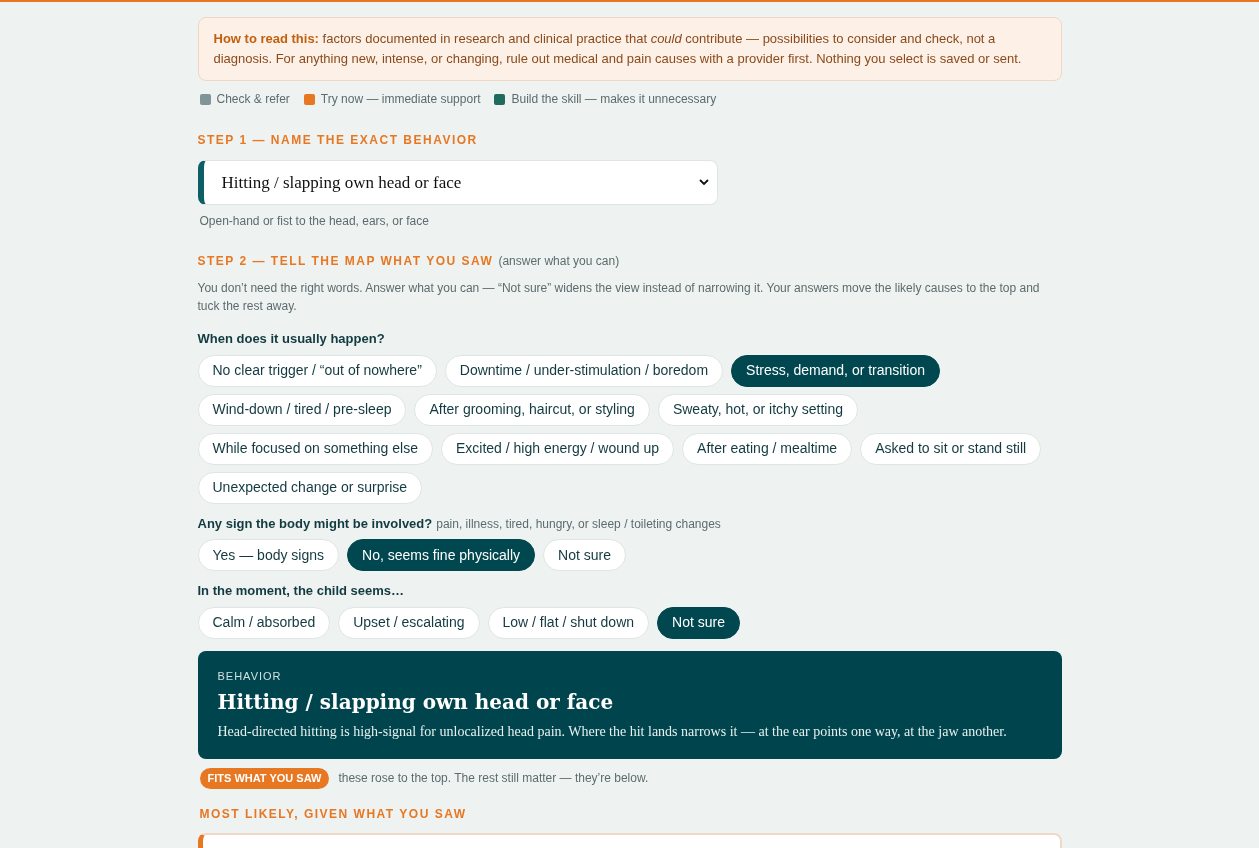  What do you see at coordinates (264, 622) in the screenshot?
I see `option-chip: Calm / absorbed` at bounding box center [264, 622].